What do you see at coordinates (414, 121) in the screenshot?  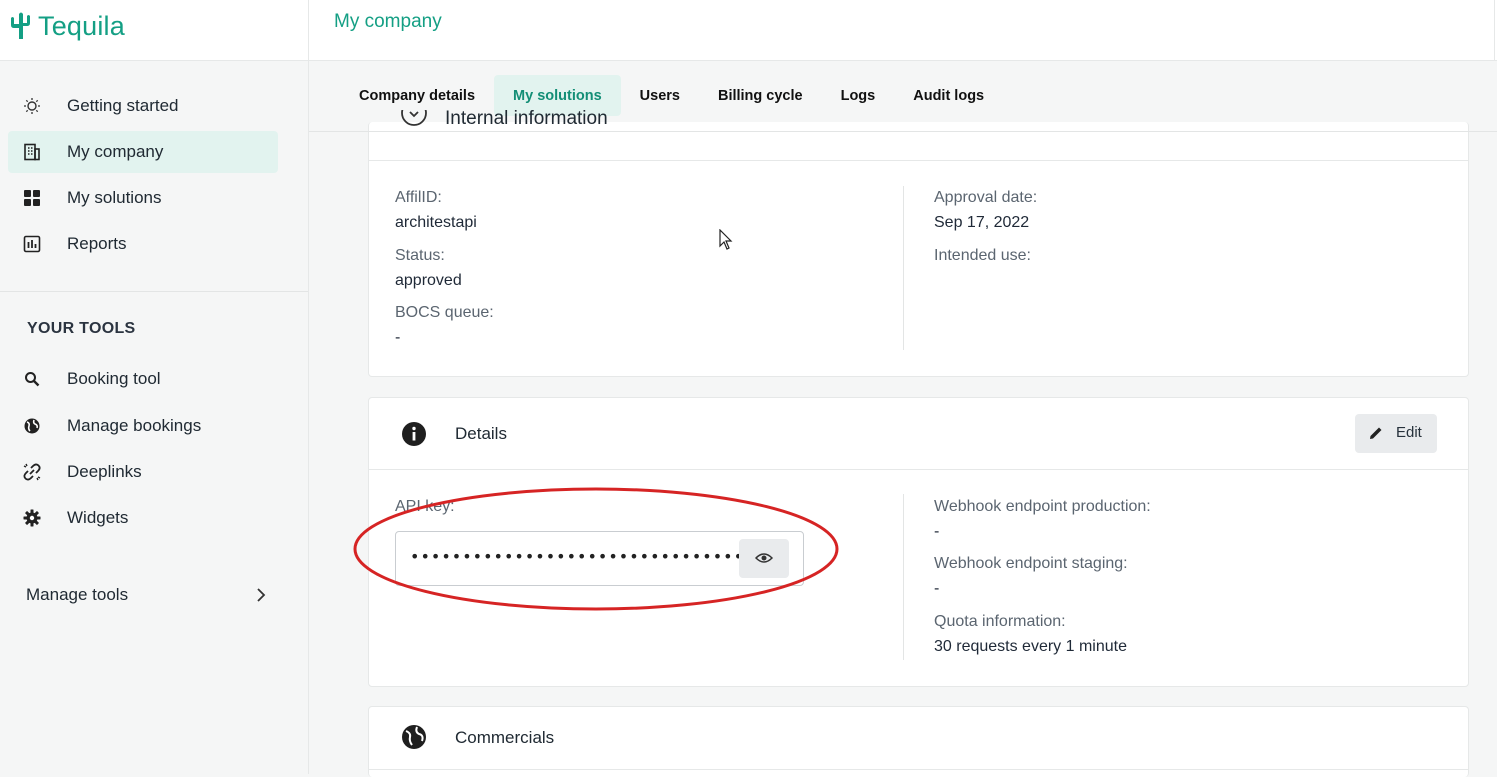 I see `internal-info-icon` at bounding box center [414, 121].